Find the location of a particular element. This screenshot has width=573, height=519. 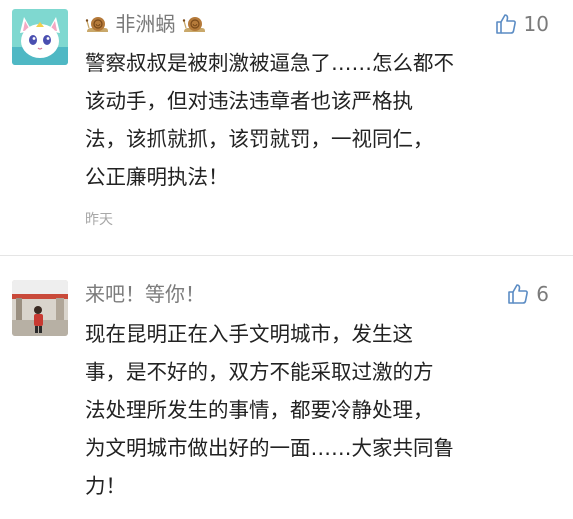

comment-line: 公正廉明执法！ is located at coordinates (157, 177).